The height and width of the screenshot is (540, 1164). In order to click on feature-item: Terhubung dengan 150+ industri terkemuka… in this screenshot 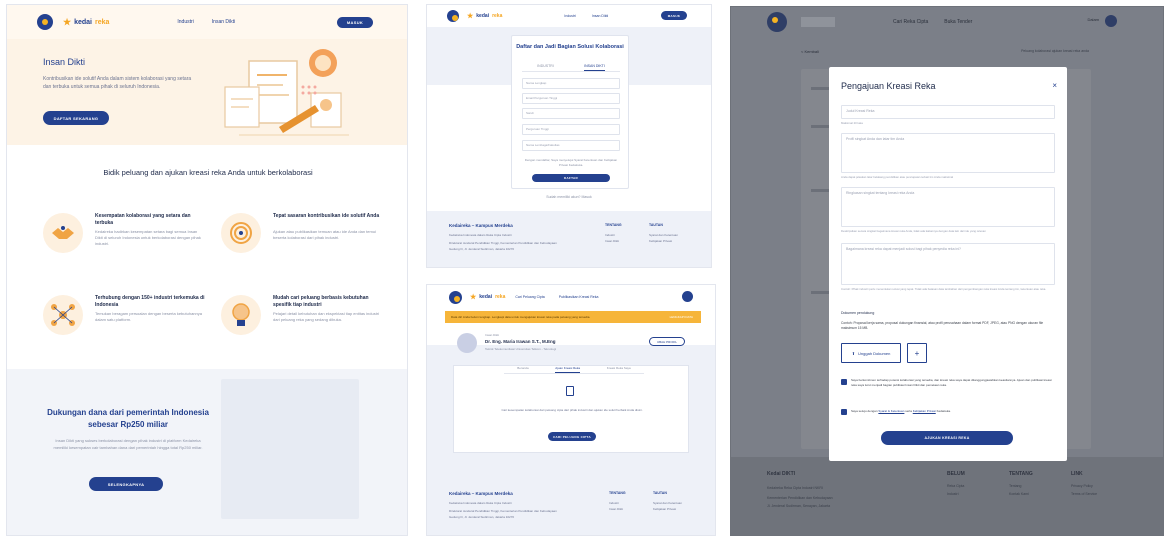, I will do `click(128, 323)`.